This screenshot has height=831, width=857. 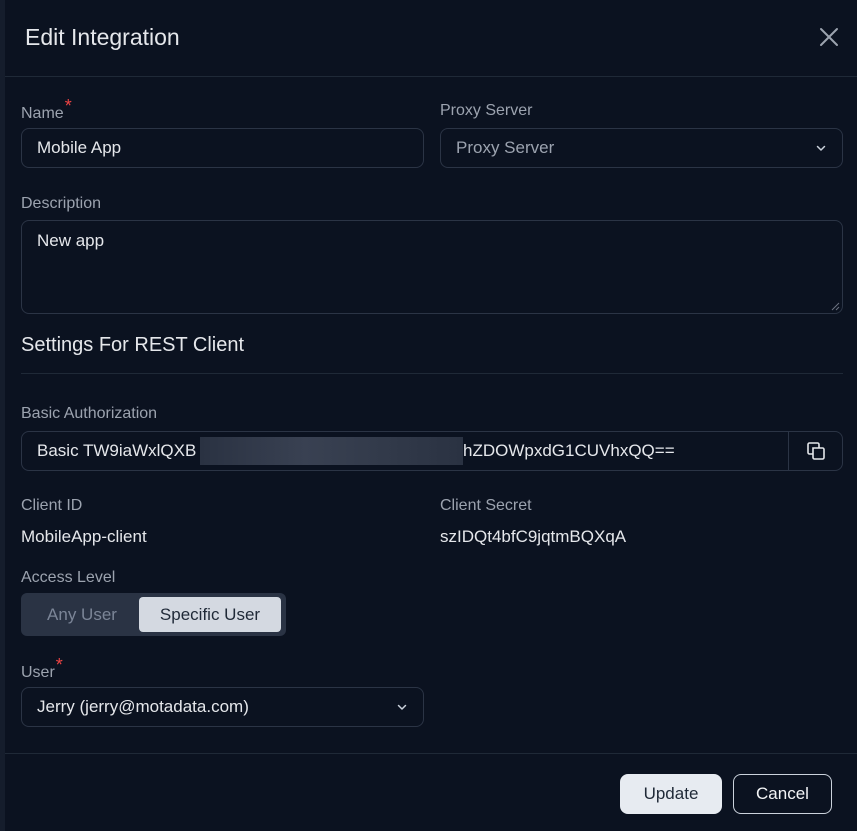 What do you see at coordinates (68, 577) in the screenshot?
I see `access-level-label: Access Level` at bounding box center [68, 577].